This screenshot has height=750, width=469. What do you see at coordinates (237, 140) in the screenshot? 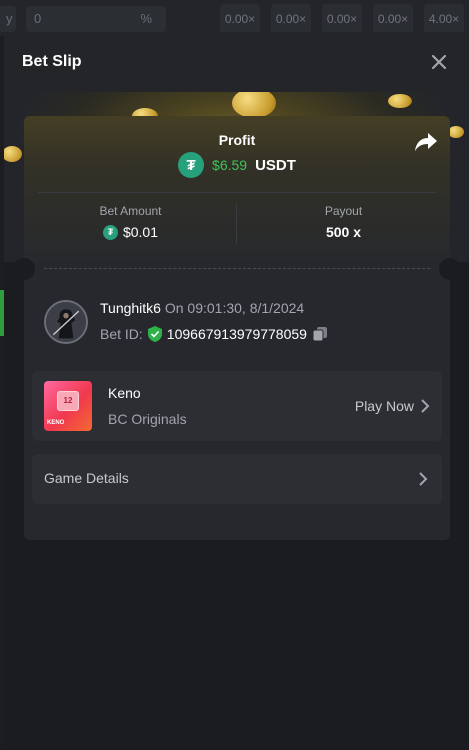
I see `profit-label: Profit` at bounding box center [237, 140].